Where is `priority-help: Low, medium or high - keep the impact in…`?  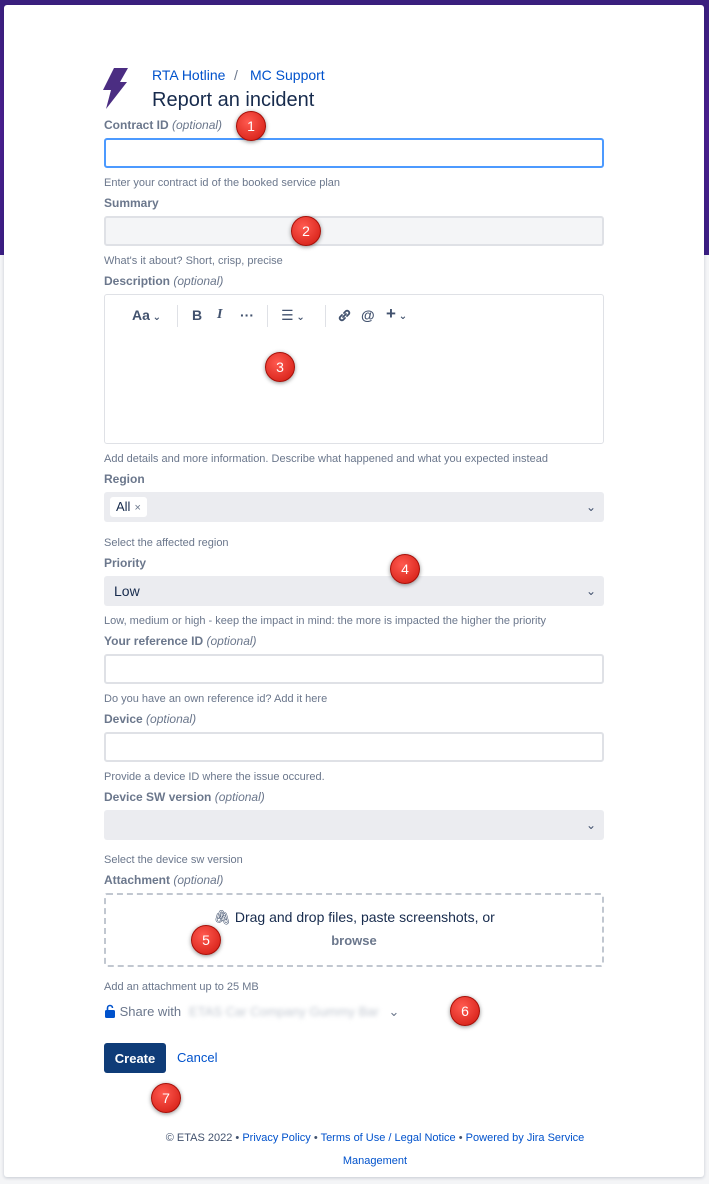 priority-help: Low, medium or high - keep the impact in… is located at coordinates (325, 621).